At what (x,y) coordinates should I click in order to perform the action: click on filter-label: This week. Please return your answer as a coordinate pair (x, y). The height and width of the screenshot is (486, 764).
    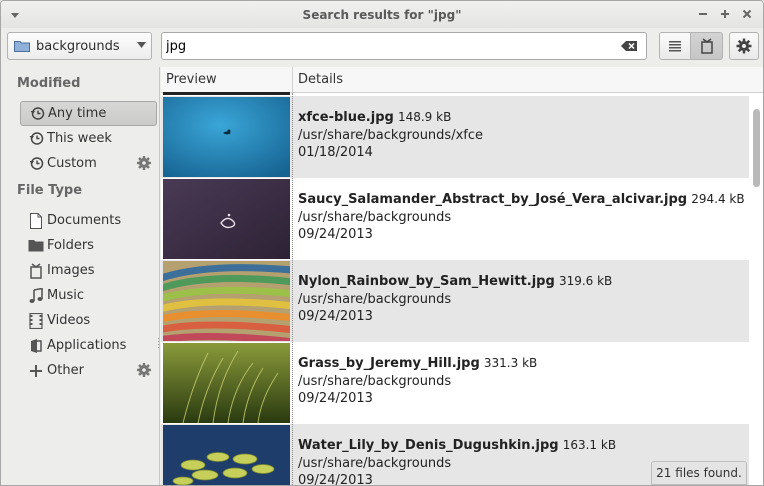
    Looking at the image, I should click on (79, 138).